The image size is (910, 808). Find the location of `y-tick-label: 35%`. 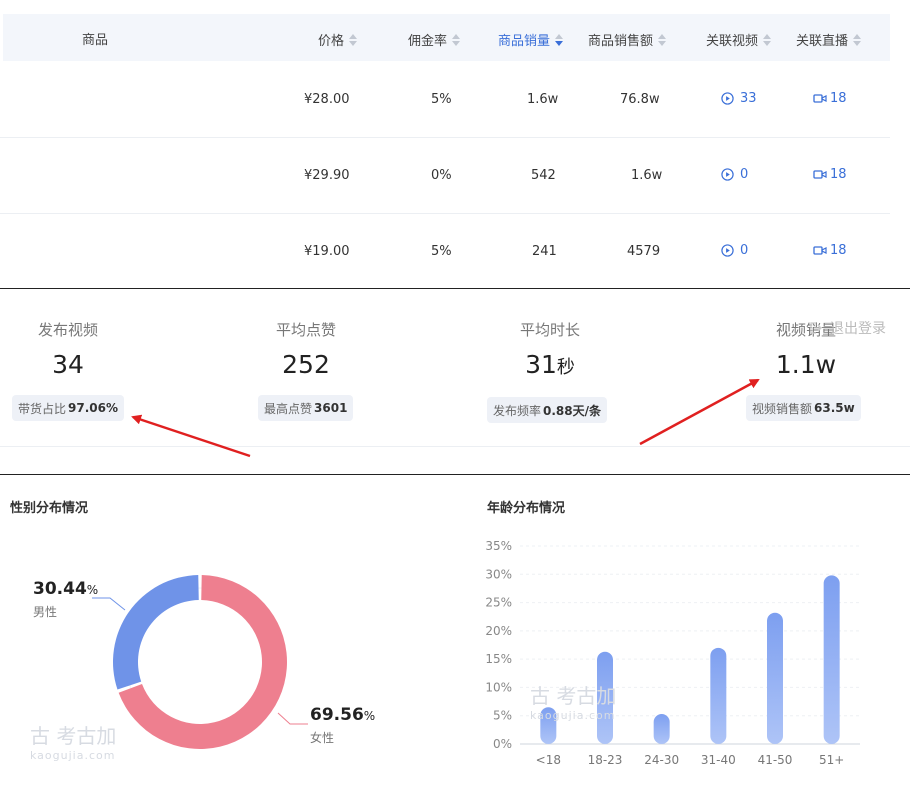

y-tick-label: 35% is located at coordinates (498, 546).